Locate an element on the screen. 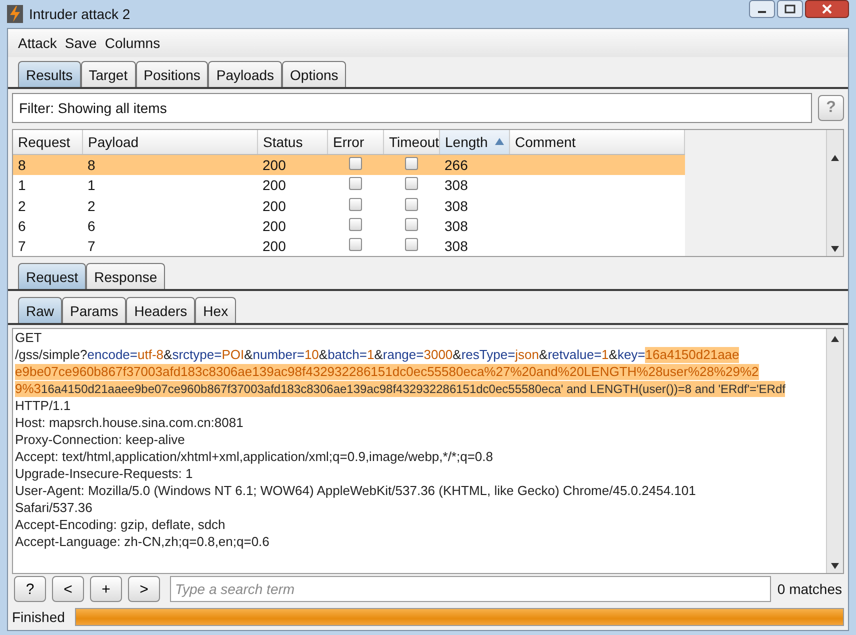 The image size is (856, 635). request-line: Upgrade-Insecure-Requests: 1 is located at coordinates (104, 474).